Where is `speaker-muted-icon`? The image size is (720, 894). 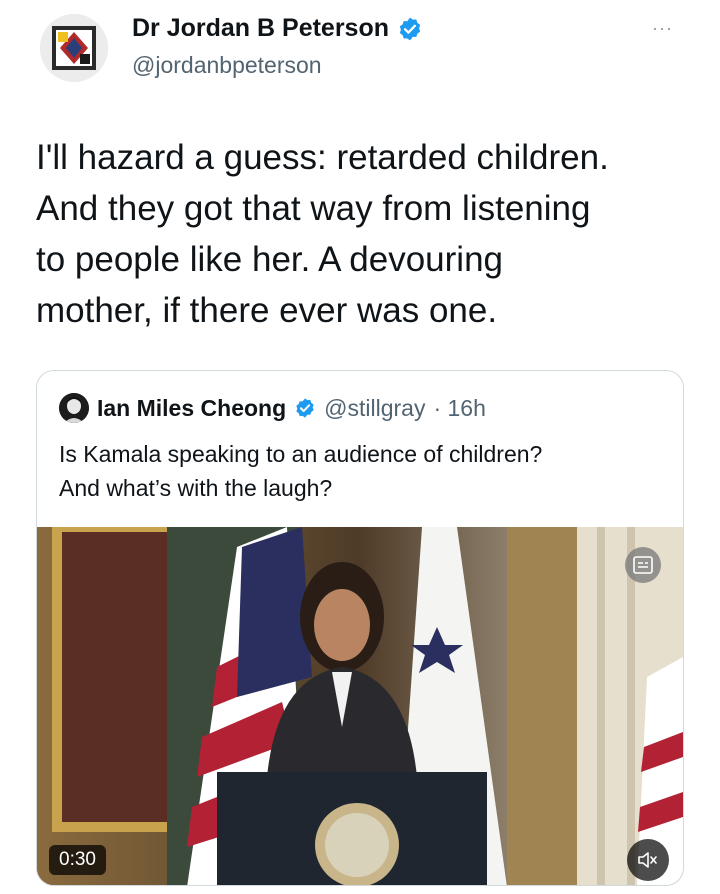 speaker-muted-icon is located at coordinates (648, 860).